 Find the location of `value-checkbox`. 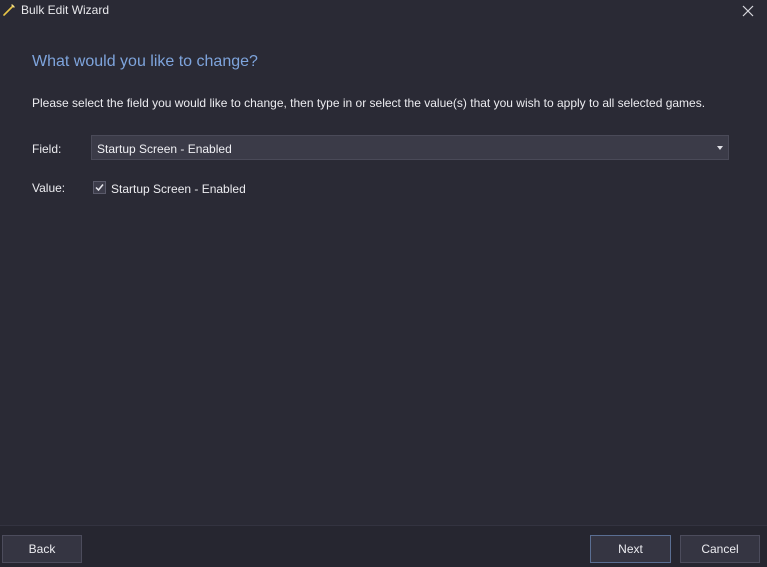

value-checkbox is located at coordinates (99, 187).